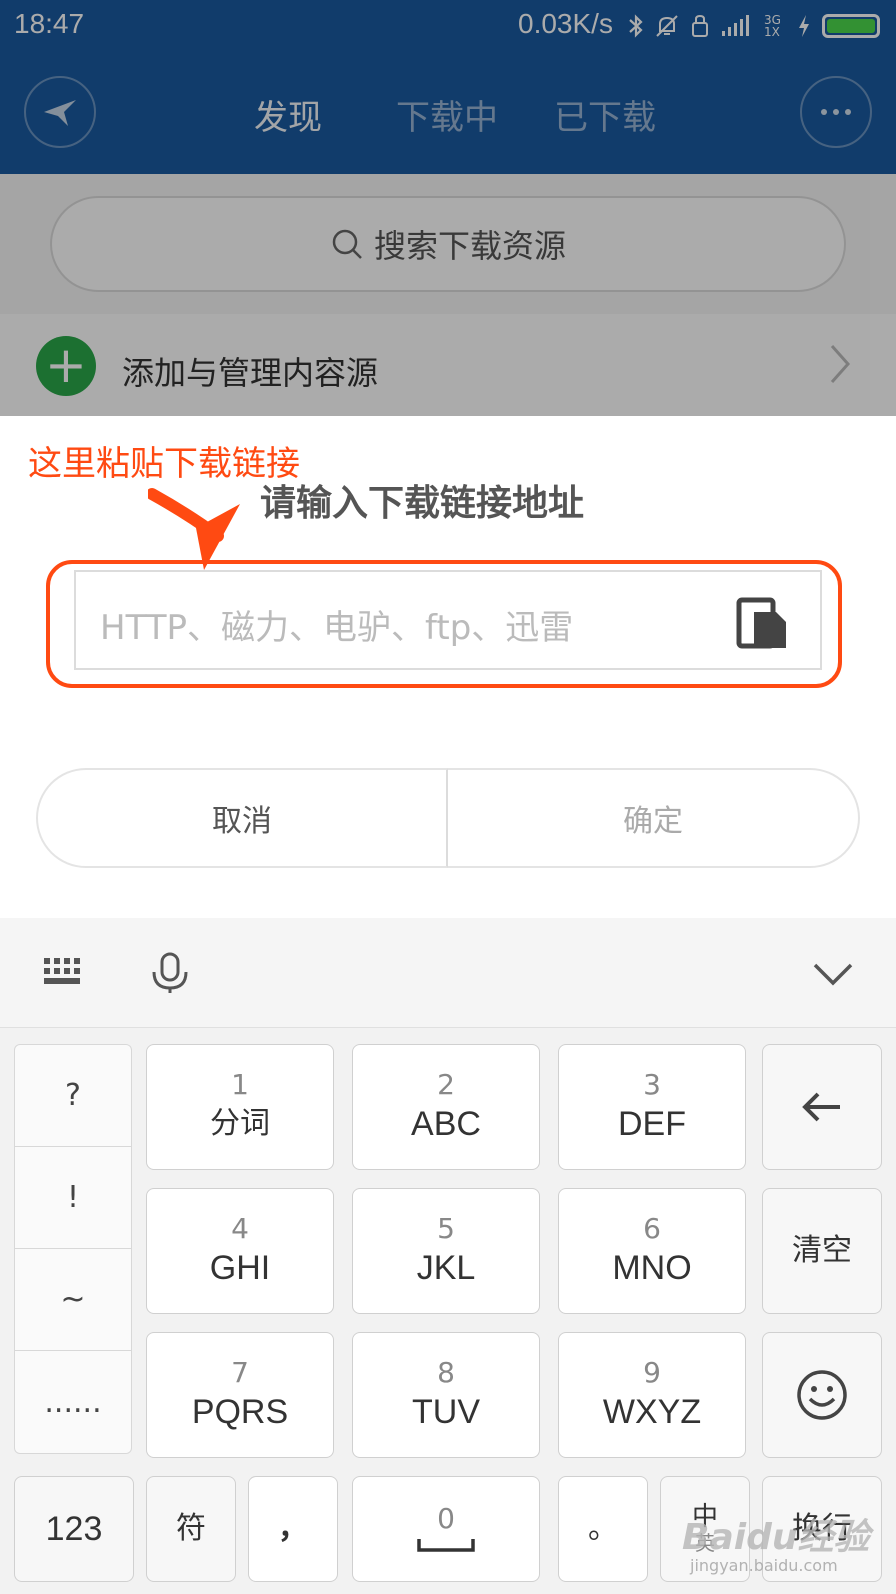 This screenshot has width=896, height=1594. I want to click on number-switch-key: 123, so click(74, 1529).